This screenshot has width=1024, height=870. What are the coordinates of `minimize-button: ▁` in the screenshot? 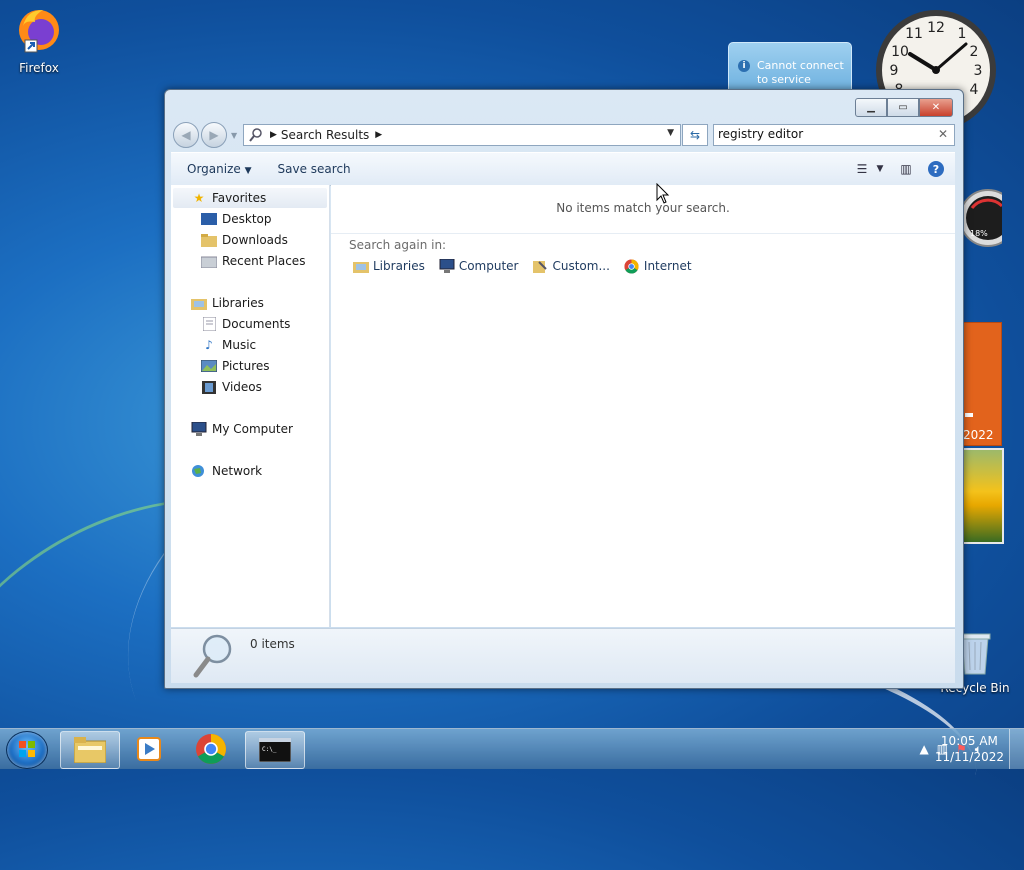 It's located at (871, 107).